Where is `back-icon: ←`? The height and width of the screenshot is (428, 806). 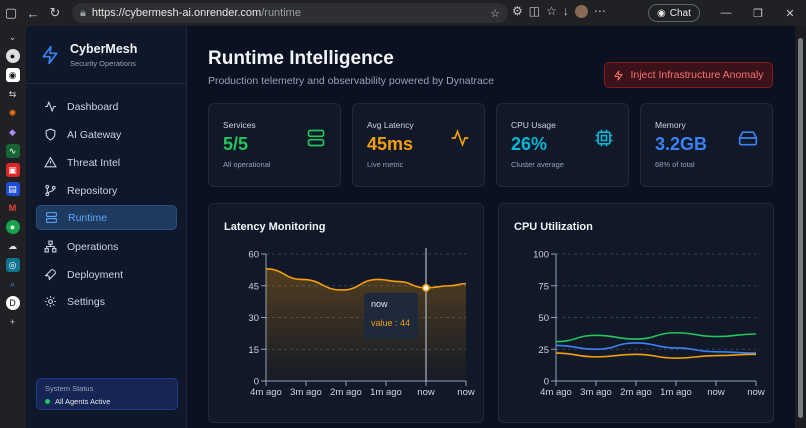 back-icon: ← is located at coordinates (33, 13).